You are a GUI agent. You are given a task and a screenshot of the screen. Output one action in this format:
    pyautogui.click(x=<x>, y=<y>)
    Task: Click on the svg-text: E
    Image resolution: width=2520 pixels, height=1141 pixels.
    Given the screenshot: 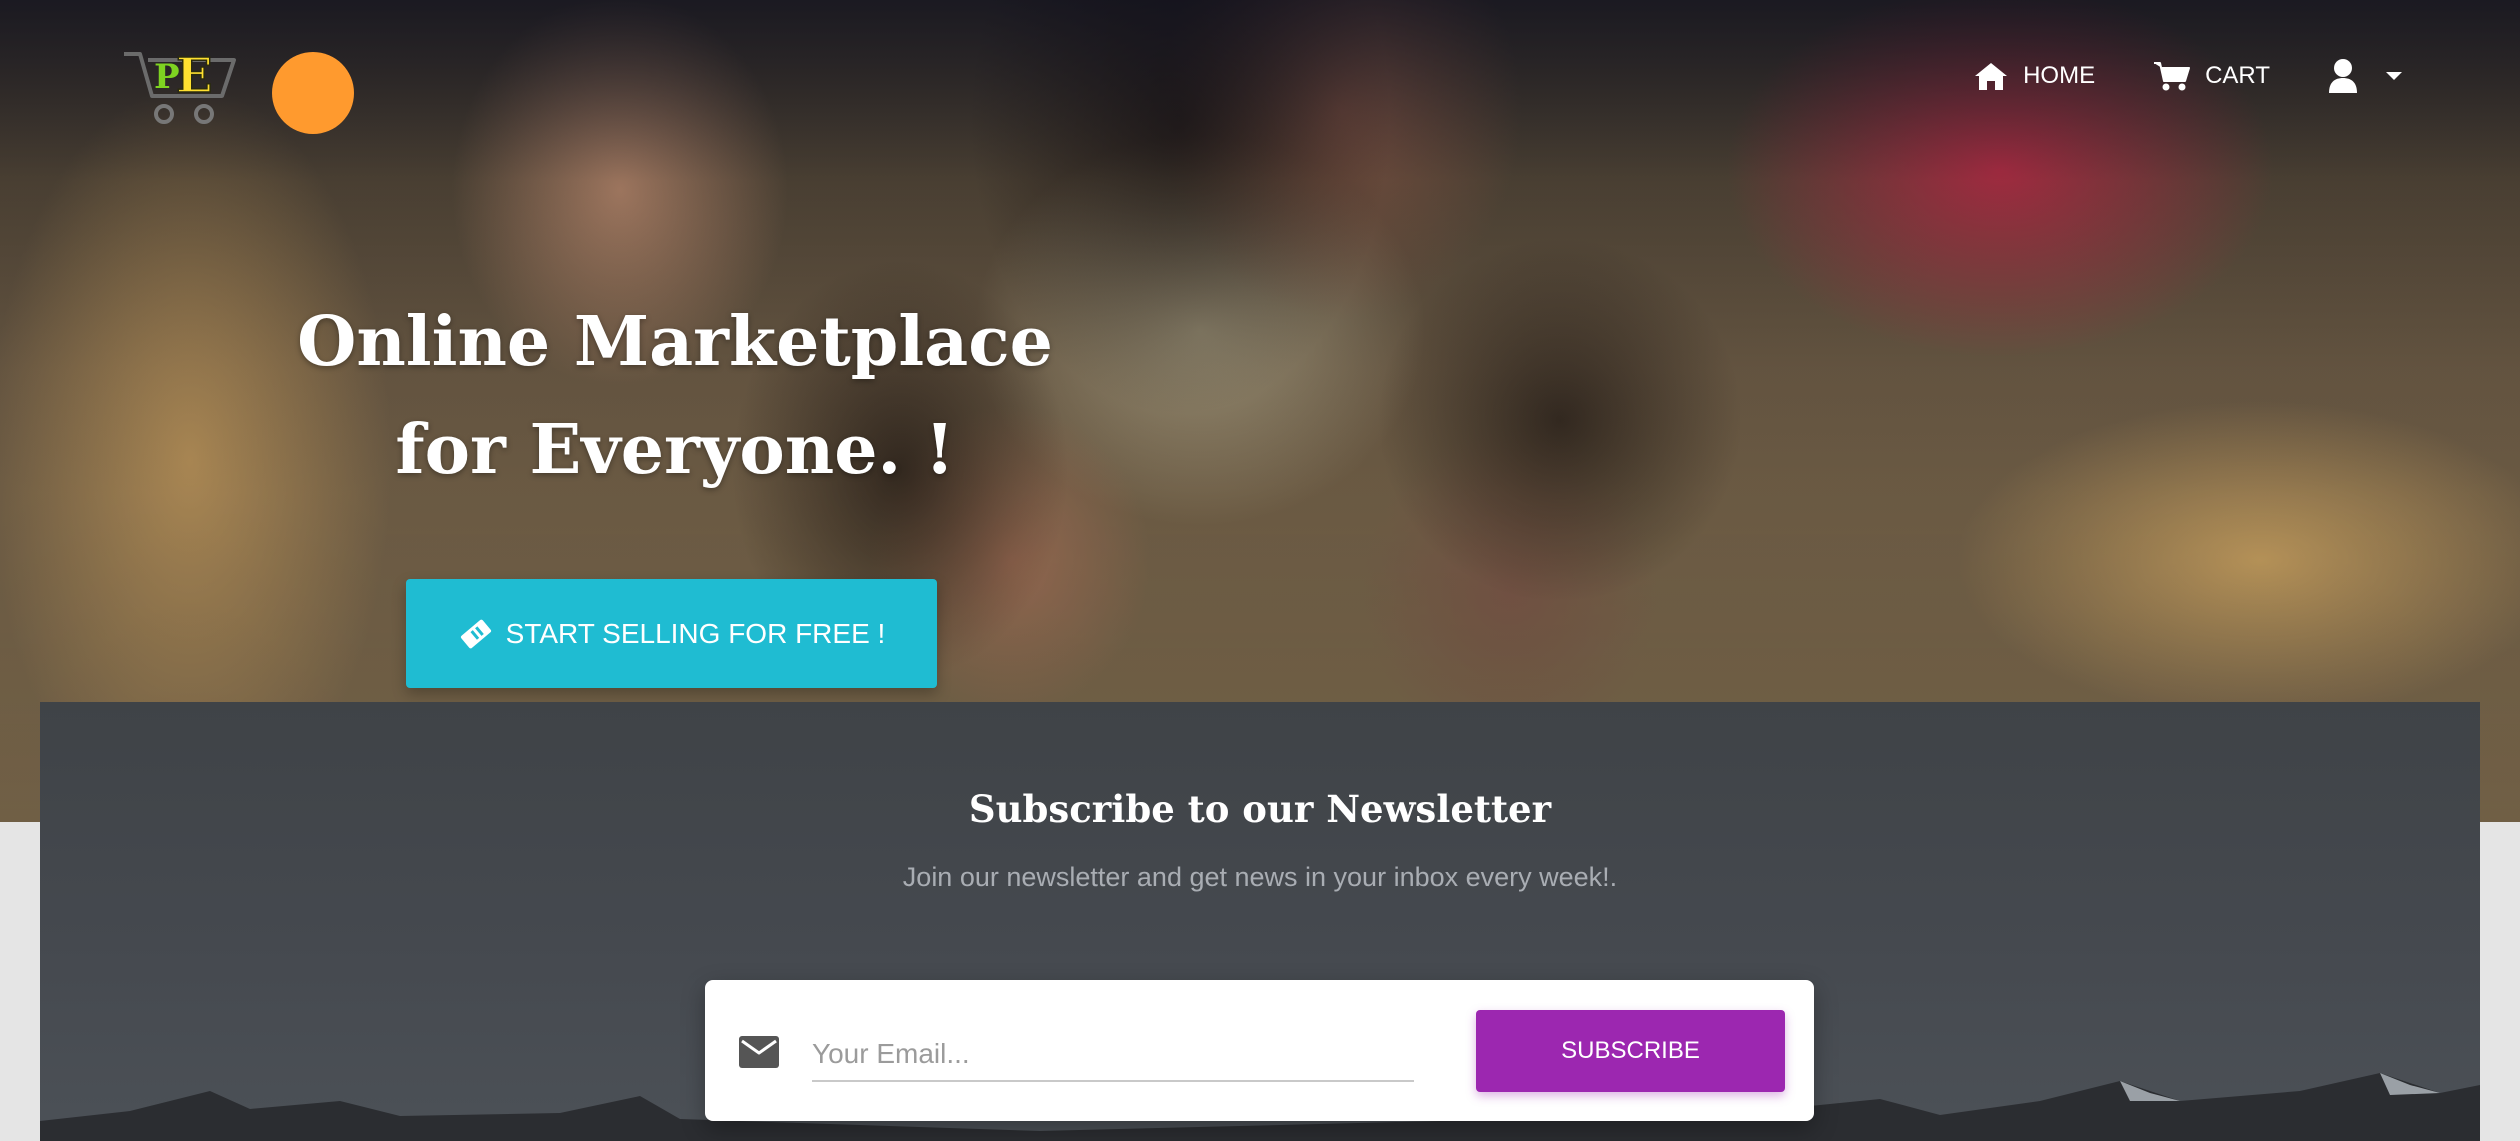 What is the action you would take?
    pyautogui.click(x=194, y=76)
    